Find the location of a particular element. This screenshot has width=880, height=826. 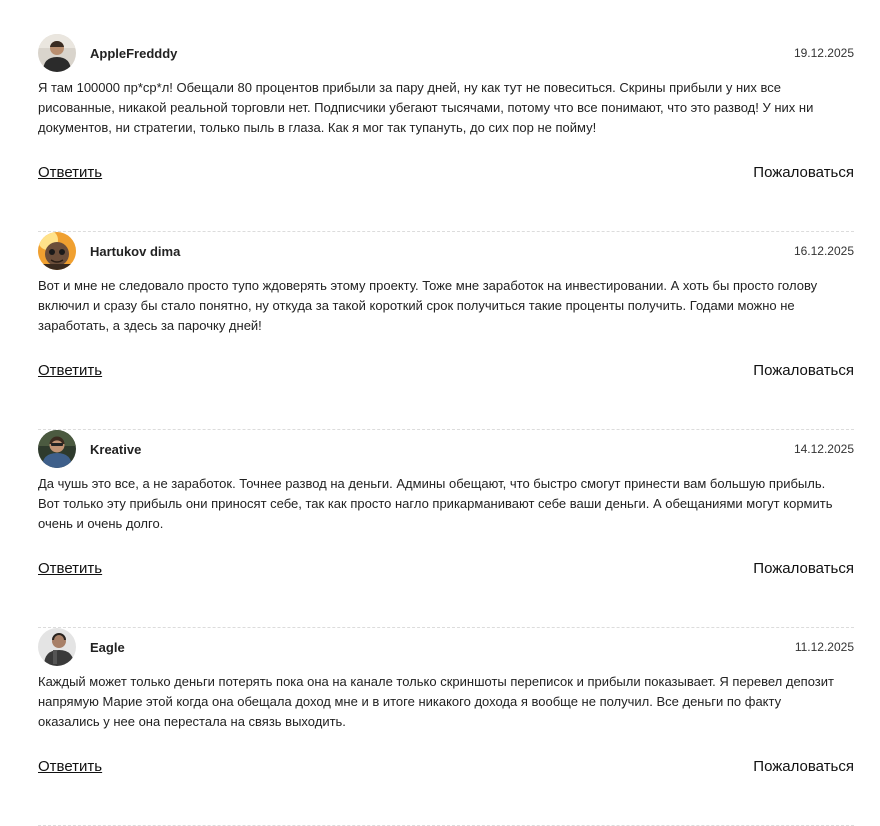

author-name: Eagle is located at coordinates (107, 647).